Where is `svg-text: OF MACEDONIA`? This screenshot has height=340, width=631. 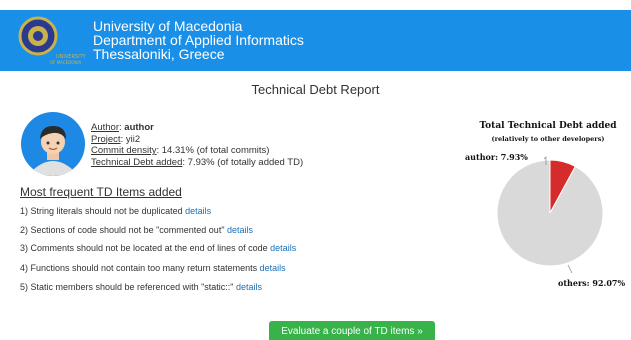
svg-text: OF MACEDONIA is located at coordinates (66, 62).